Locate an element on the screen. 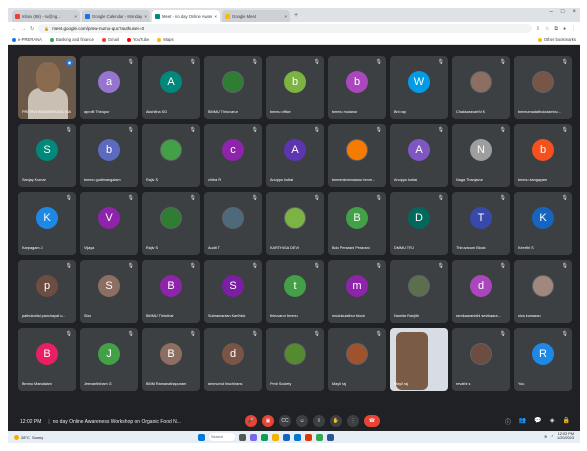 The height and width of the screenshot is (451, 587). participant-tile: 🎙 Mayil raj is located at coordinates (357, 359).